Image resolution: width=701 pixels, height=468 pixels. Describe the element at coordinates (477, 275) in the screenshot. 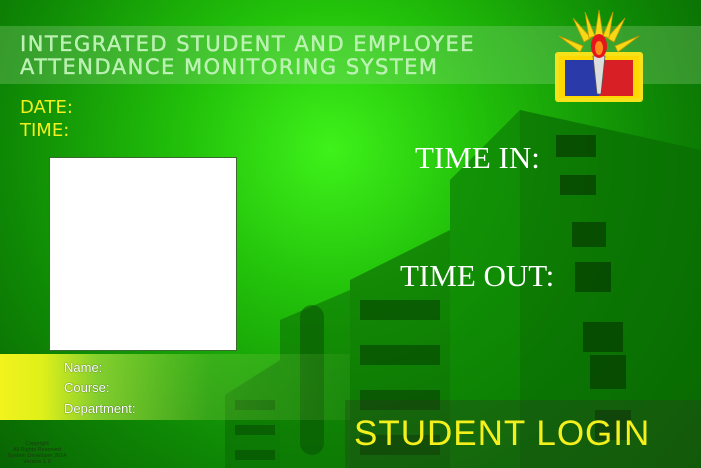

I see `time-out-label: TIME OUT:` at that location.